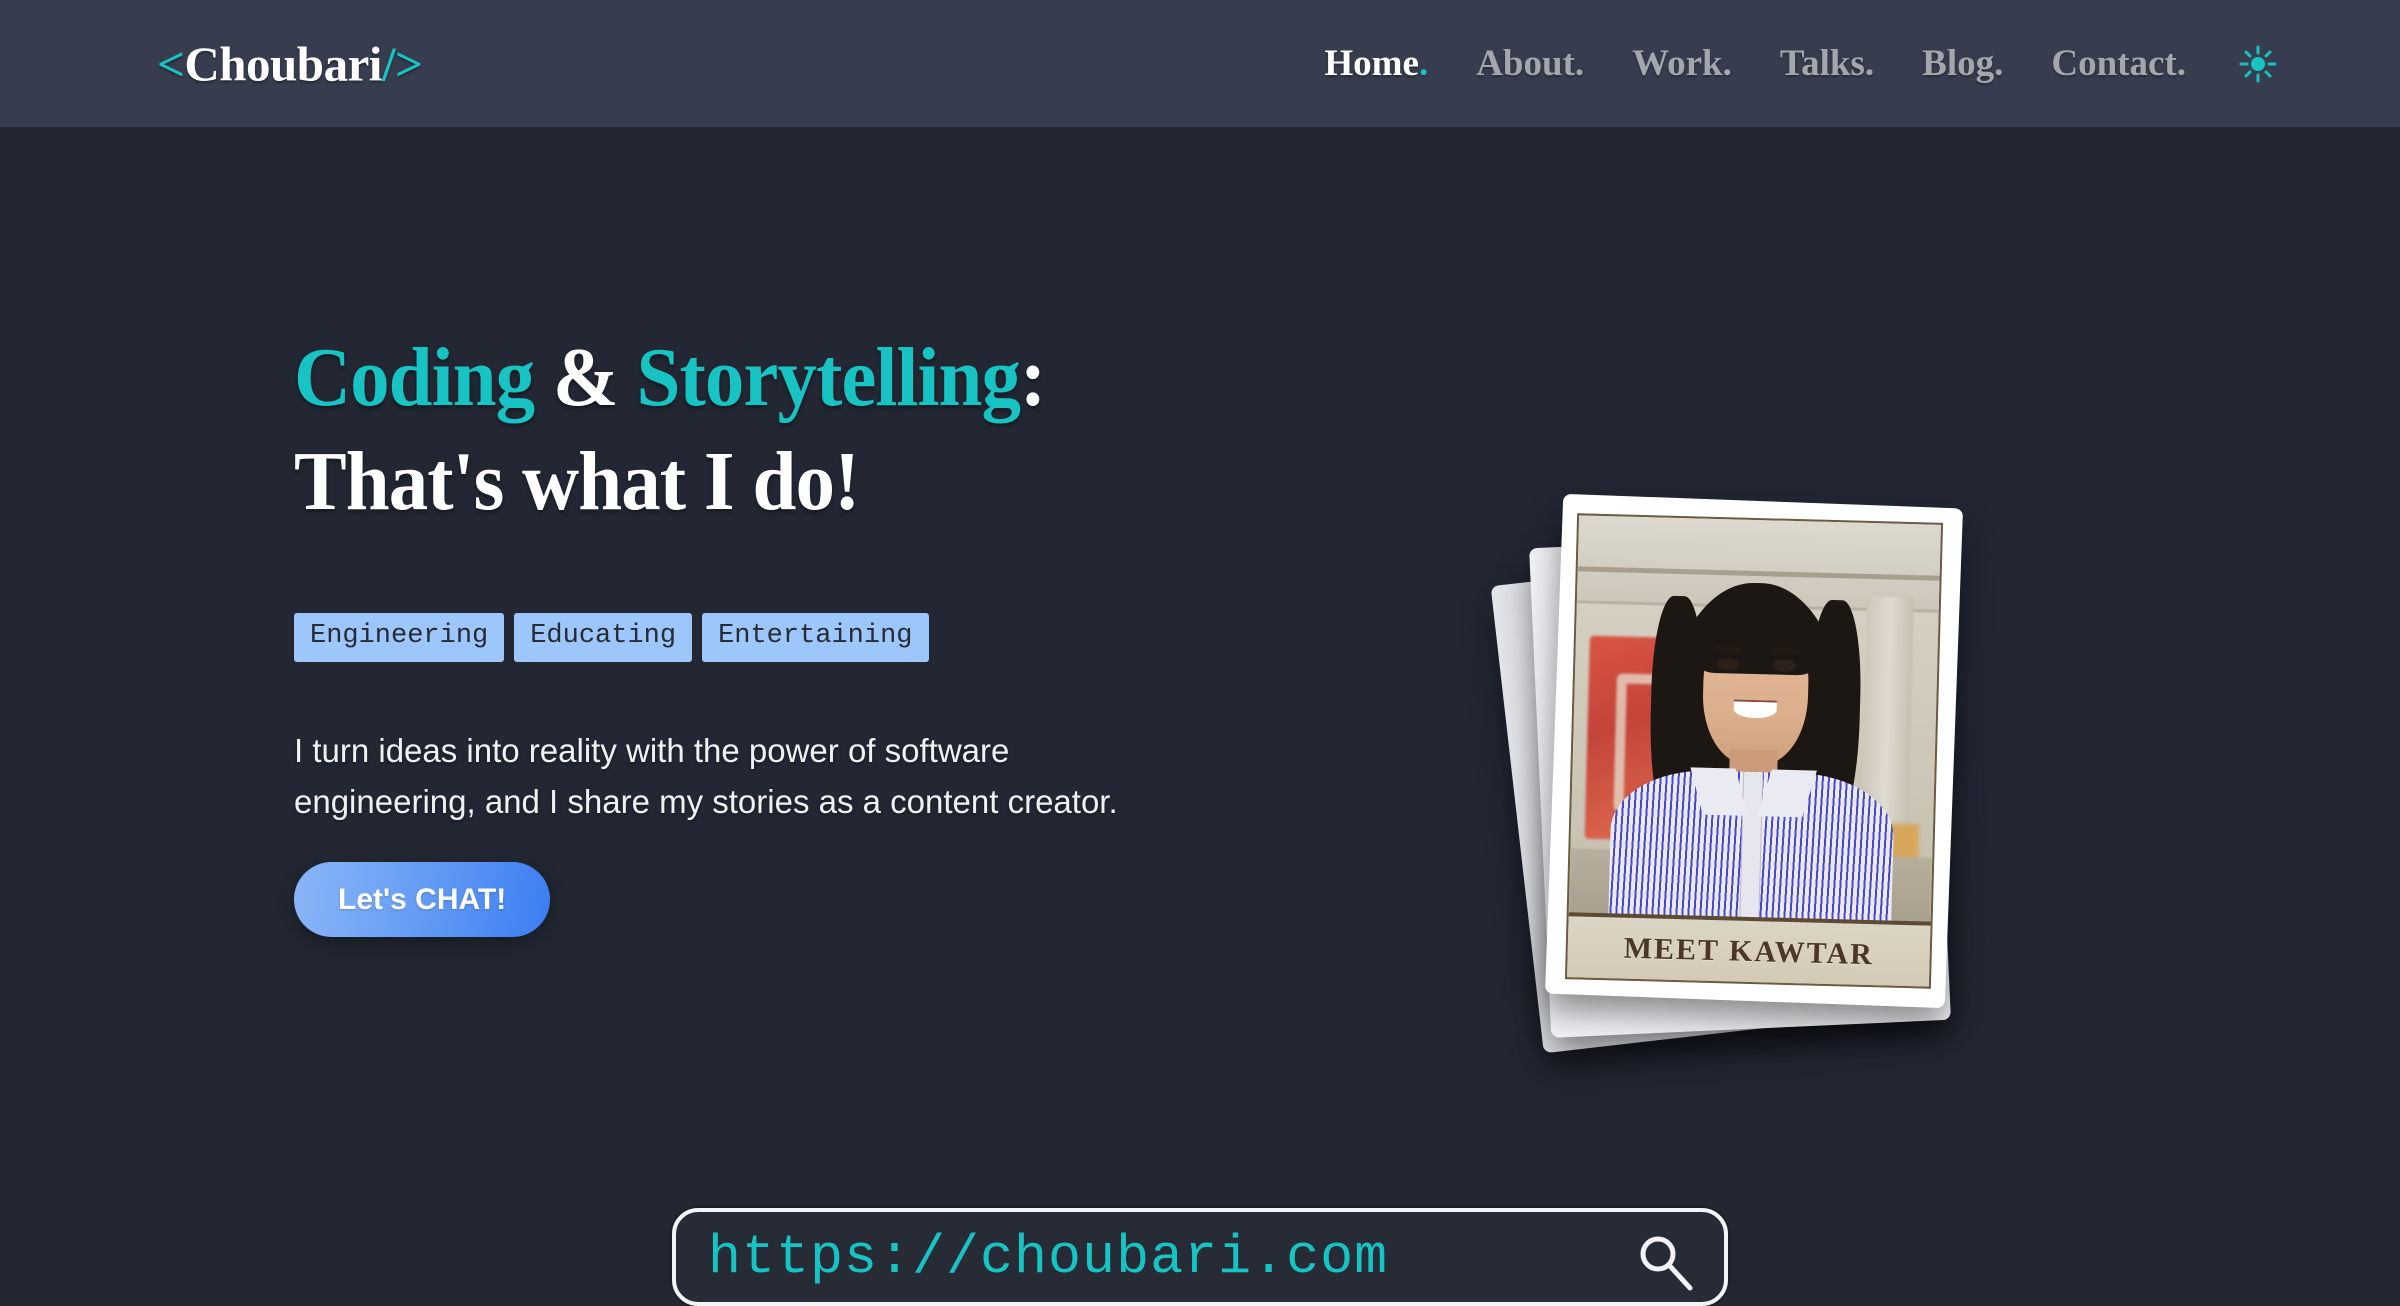 This screenshot has width=2400, height=1306. What do you see at coordinates (1033, 377) in the screenshot?
I see `heading-colon: :` at bounding box center [1033, 377].